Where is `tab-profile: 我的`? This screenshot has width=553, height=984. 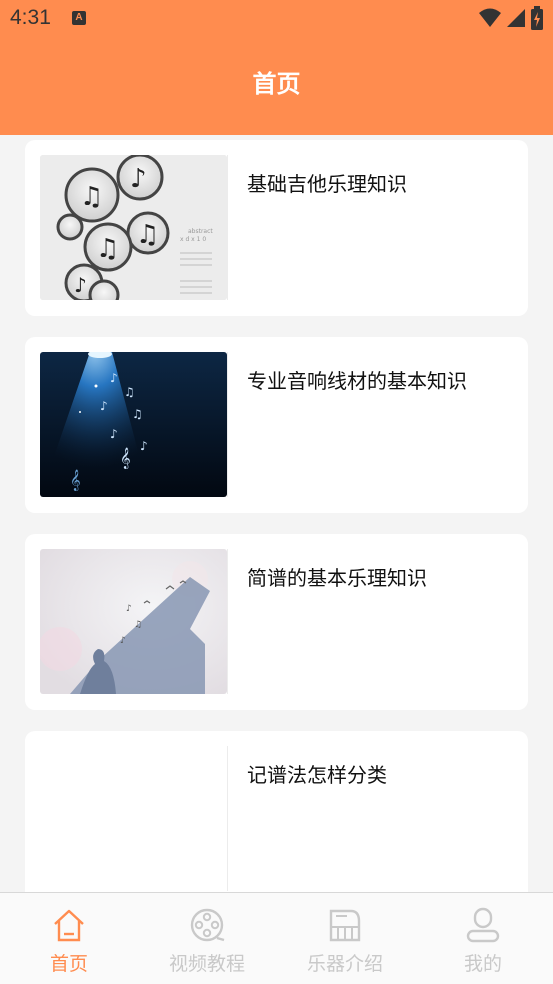 tab-profile: 我的 is located at coordinates (483, 938).